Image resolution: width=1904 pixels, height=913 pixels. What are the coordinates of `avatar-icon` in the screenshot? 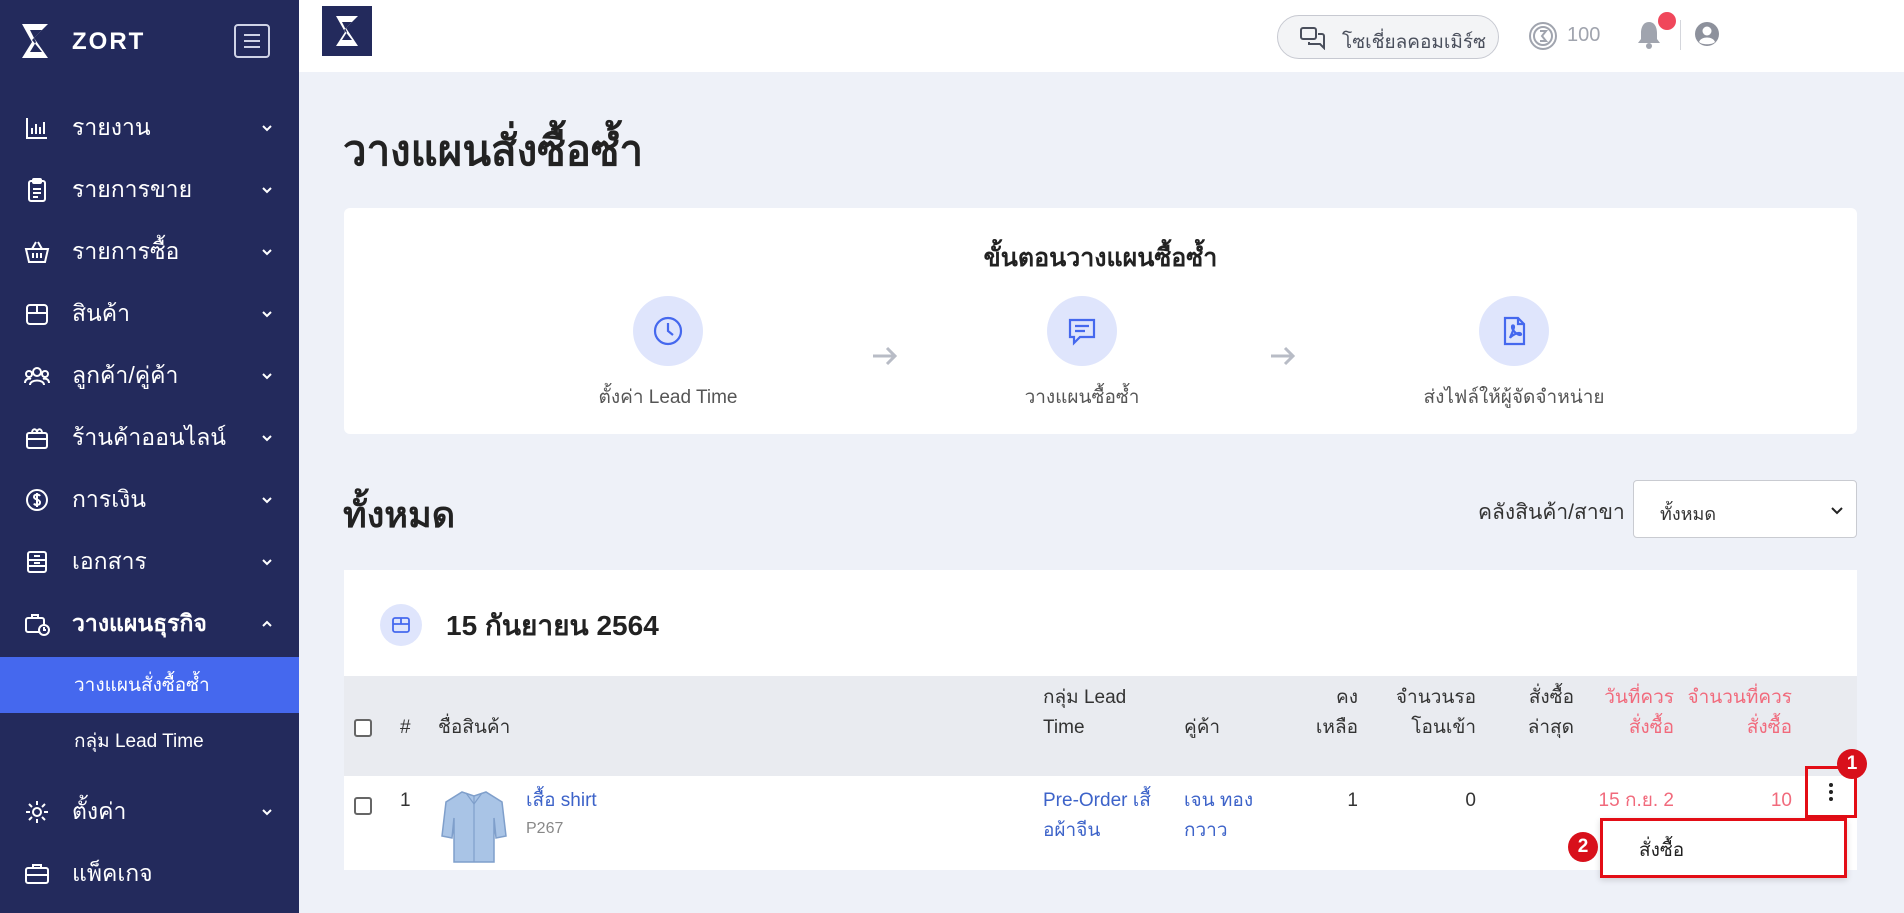 It's located at (1707, 34).